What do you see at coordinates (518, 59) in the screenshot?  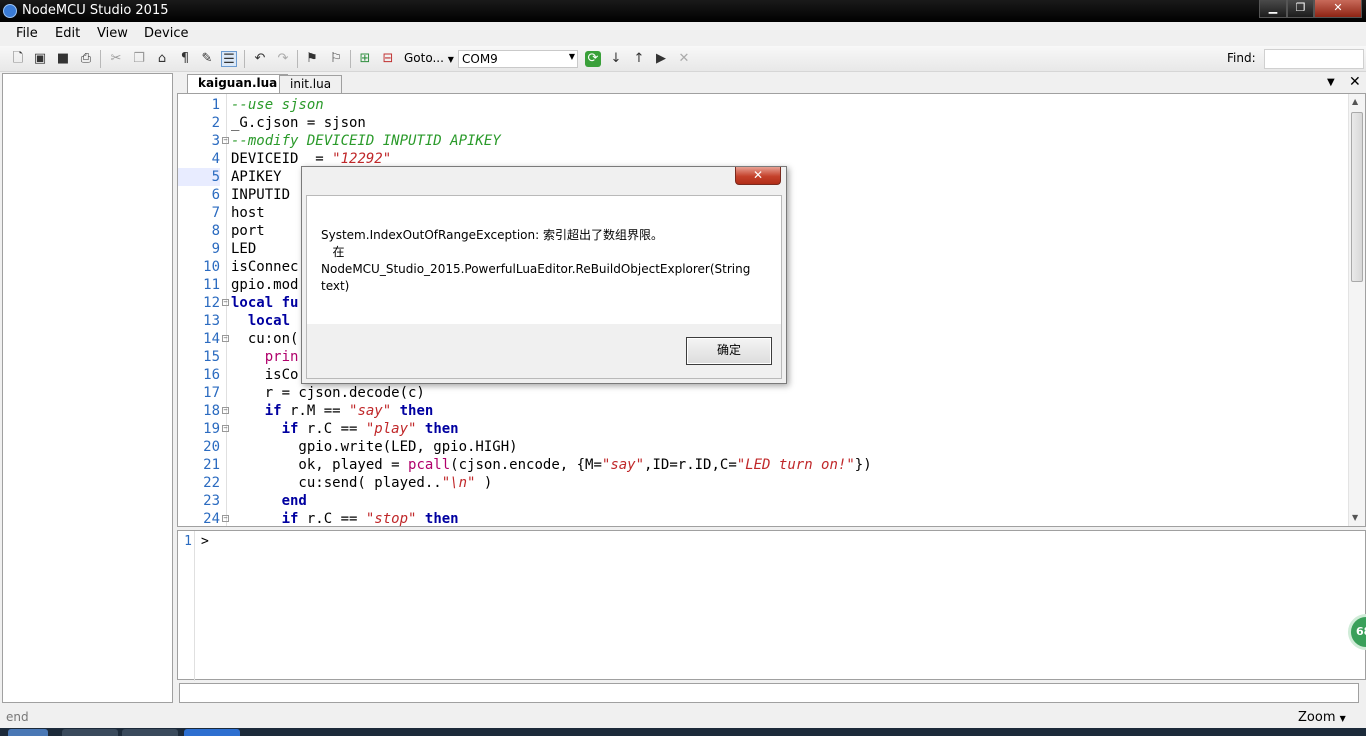 I see `port-select: COM9 ▼` at bounding box center [518, 59].